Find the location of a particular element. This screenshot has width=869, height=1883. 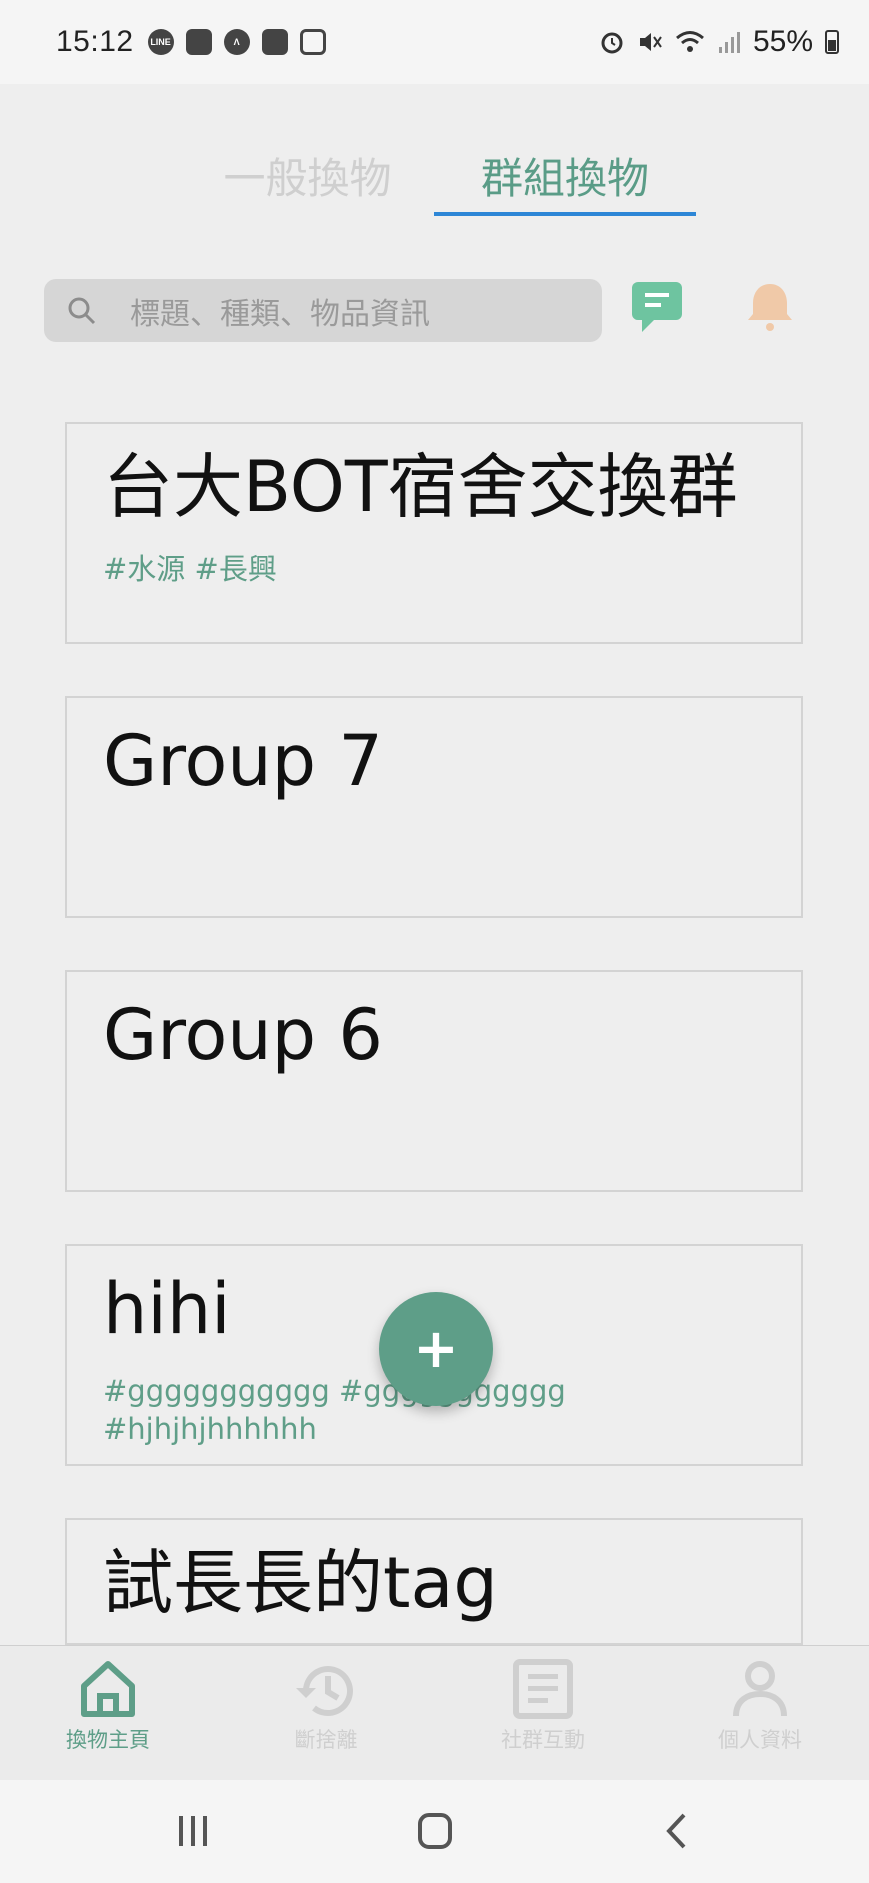

group-card: Group 7 is located at coordinates (434, 807).